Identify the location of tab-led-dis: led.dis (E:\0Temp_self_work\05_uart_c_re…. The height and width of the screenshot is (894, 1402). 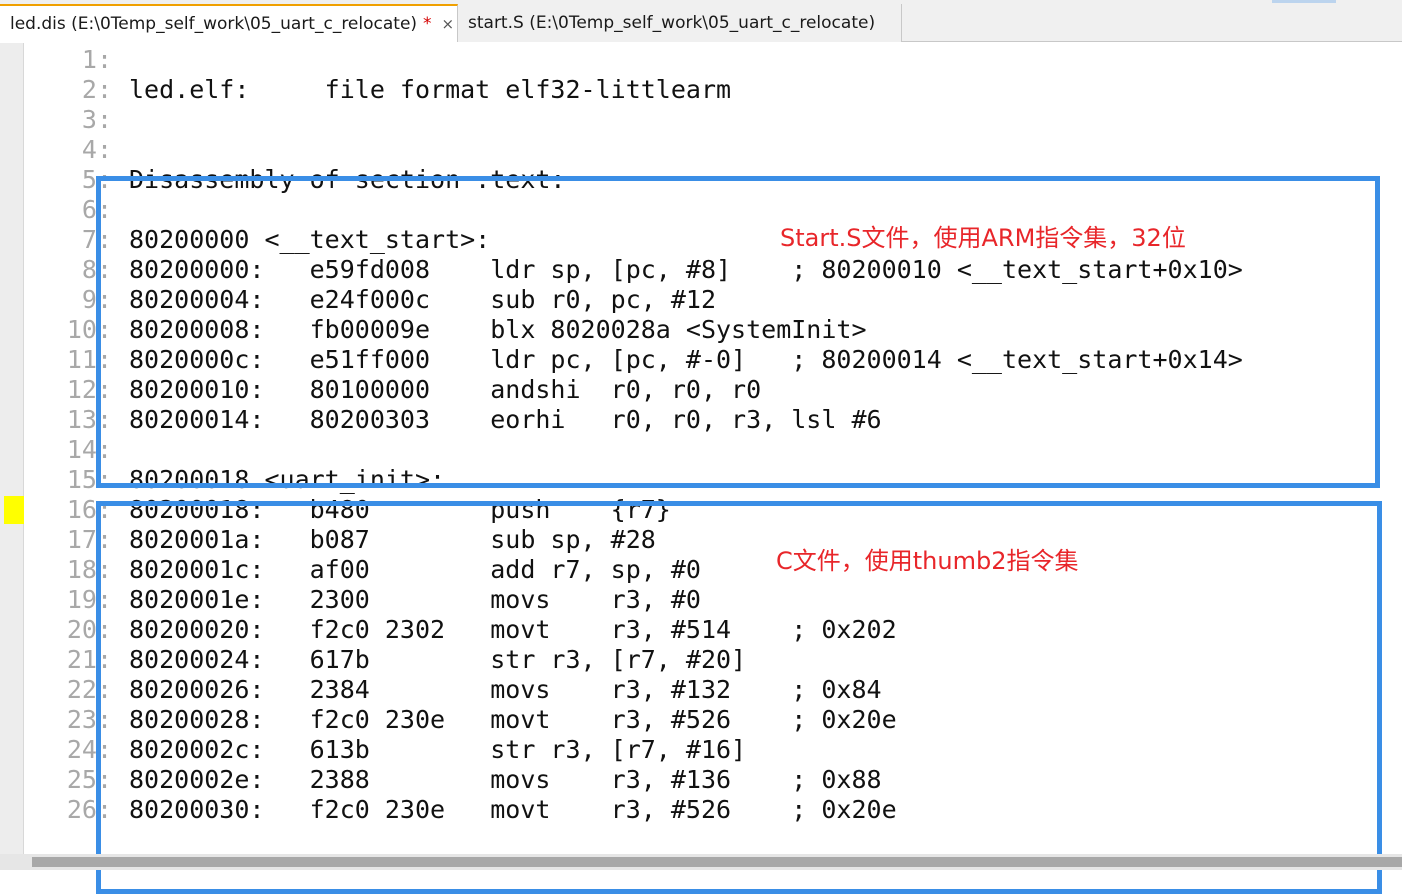
(229, 23).